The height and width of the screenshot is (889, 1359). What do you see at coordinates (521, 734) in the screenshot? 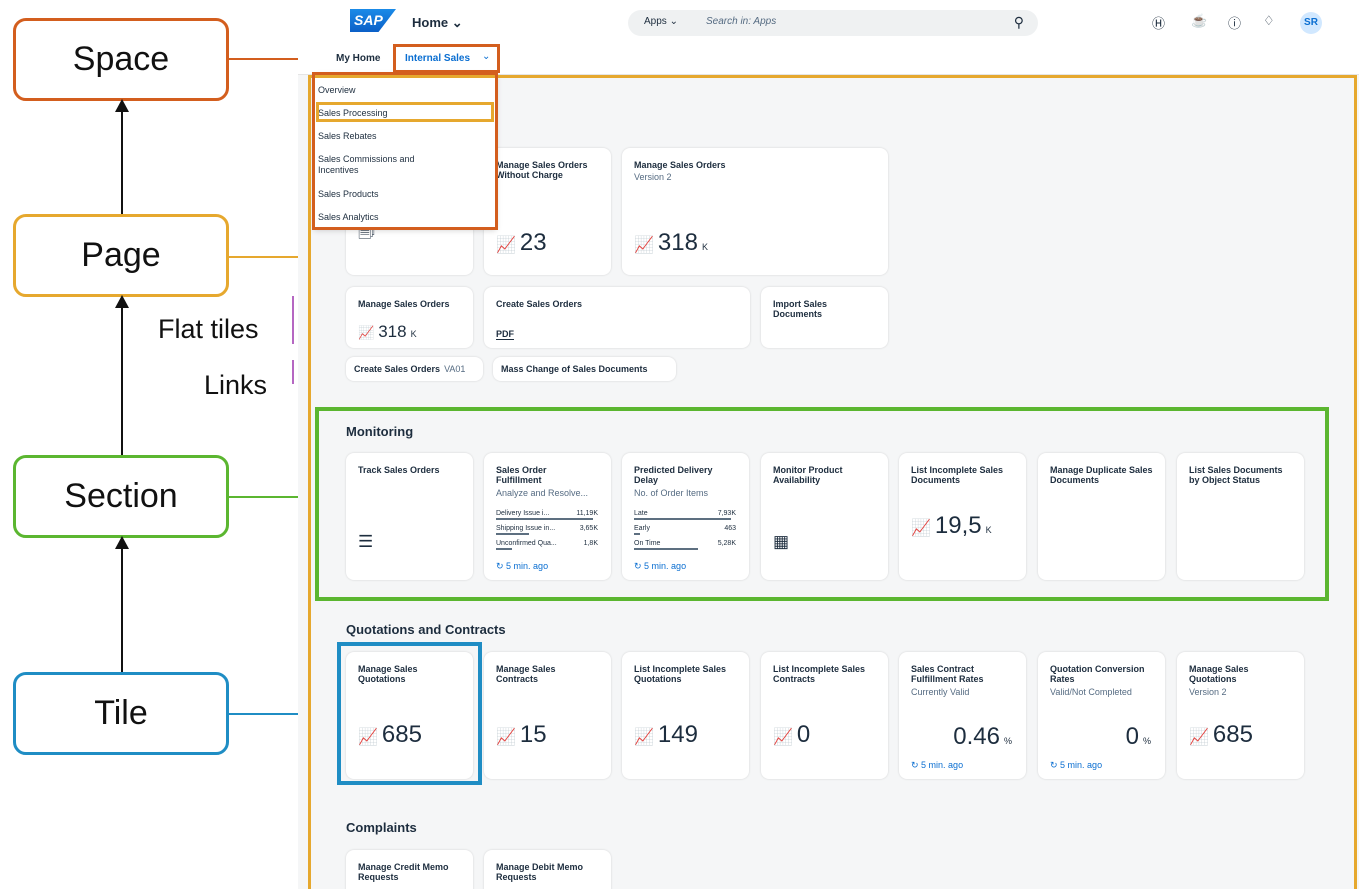
I see `tile-kpi: 📈 15` at bounding box center [521, 734].